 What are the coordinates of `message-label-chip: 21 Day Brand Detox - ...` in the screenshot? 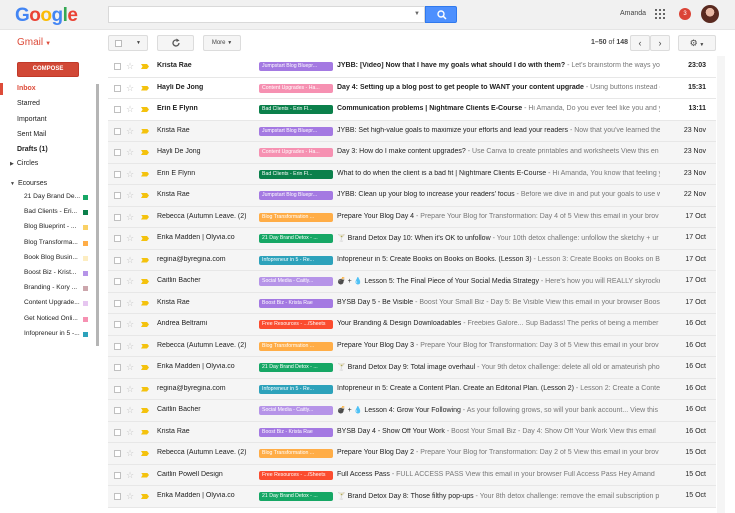 It's located at (296, 238).